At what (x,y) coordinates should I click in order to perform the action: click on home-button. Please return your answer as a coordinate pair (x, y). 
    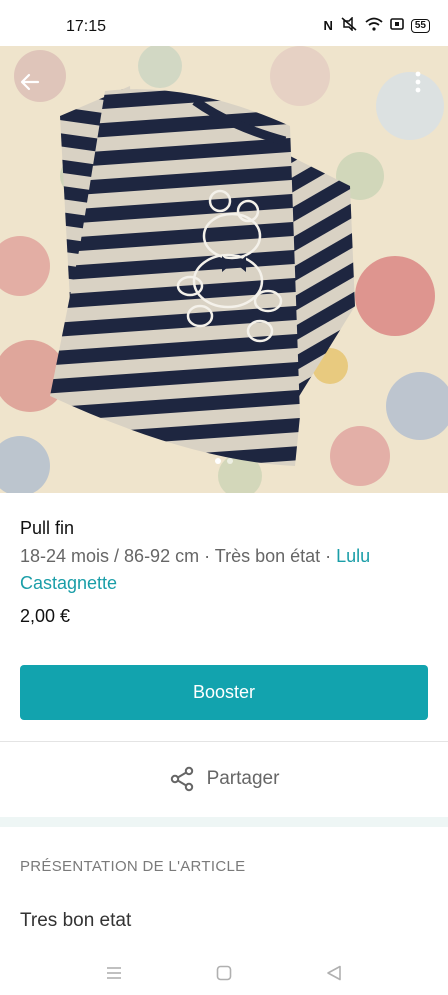
    Looking at the image, I should click on (224, 973).